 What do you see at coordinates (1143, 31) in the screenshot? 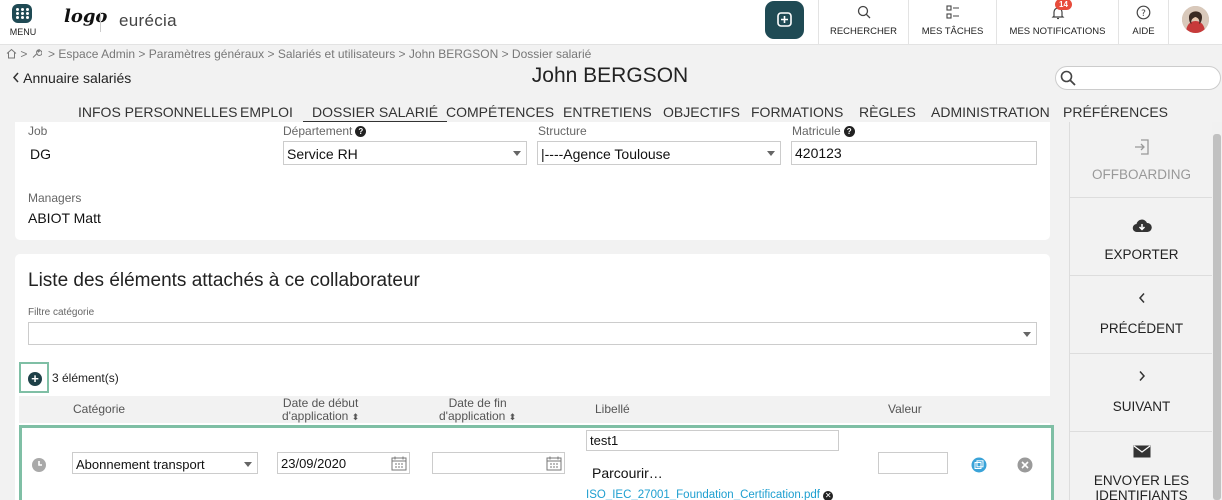
I see `help-nav-label: AIDE` at bounding box center [1143, 31].